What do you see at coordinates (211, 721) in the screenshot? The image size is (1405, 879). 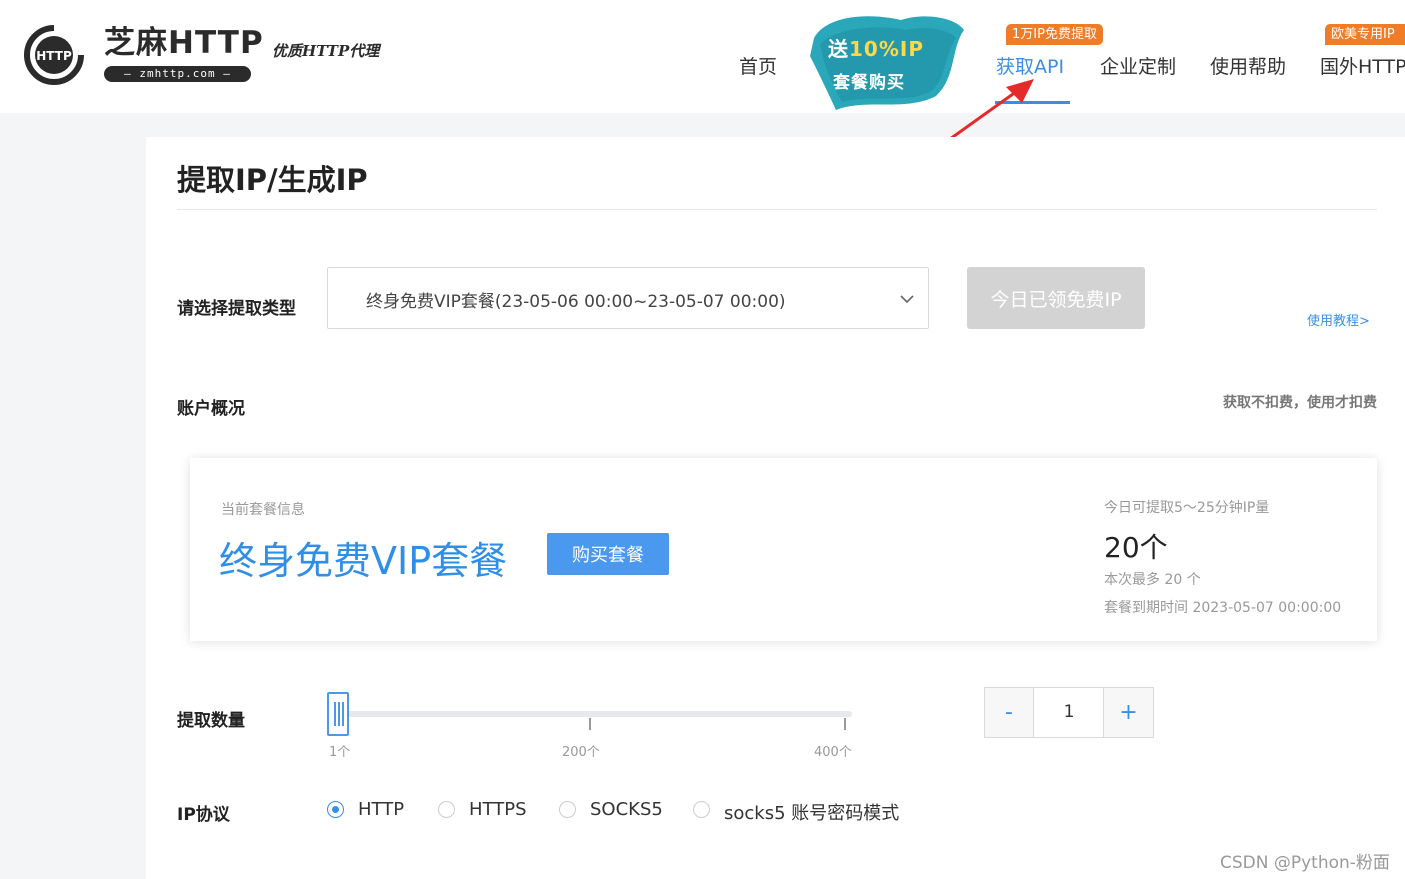 I see `quantity-label: 提取数量` at bounding box center [211, 721].